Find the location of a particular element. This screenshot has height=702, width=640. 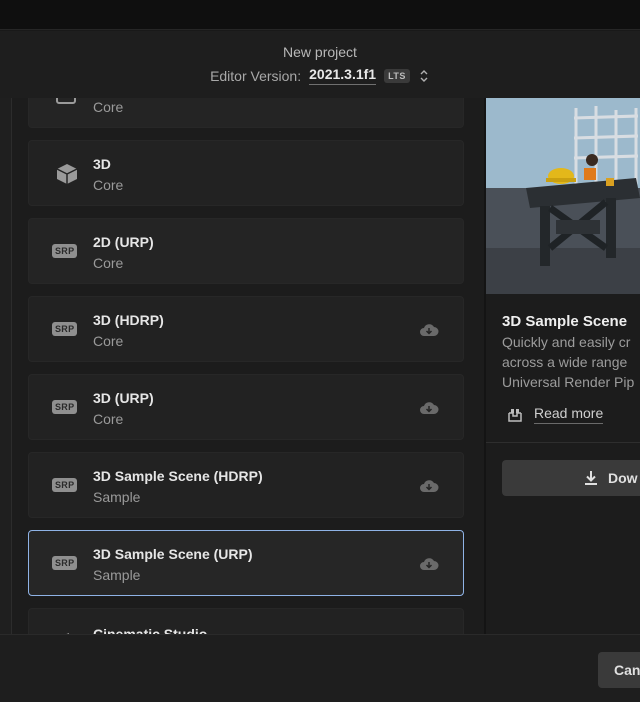

template-name: Cinematic Studio is located at coordinates (150, 630).